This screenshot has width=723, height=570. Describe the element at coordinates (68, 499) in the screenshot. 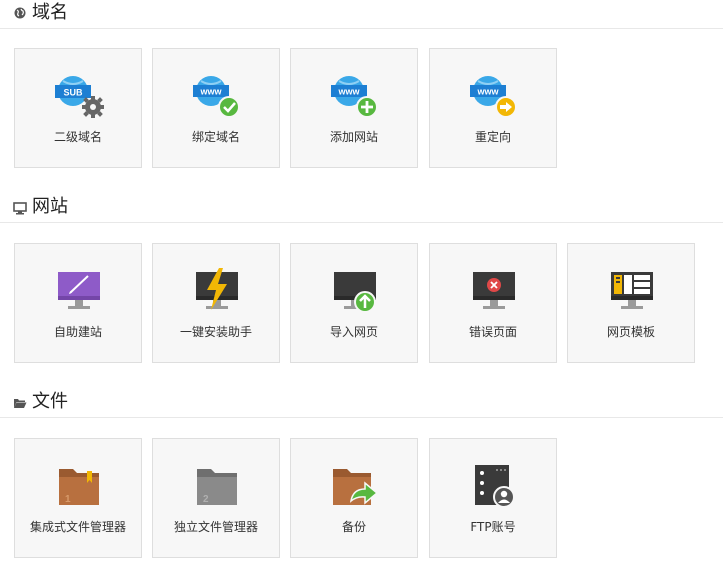

I see `folder-number: 1` at that location.